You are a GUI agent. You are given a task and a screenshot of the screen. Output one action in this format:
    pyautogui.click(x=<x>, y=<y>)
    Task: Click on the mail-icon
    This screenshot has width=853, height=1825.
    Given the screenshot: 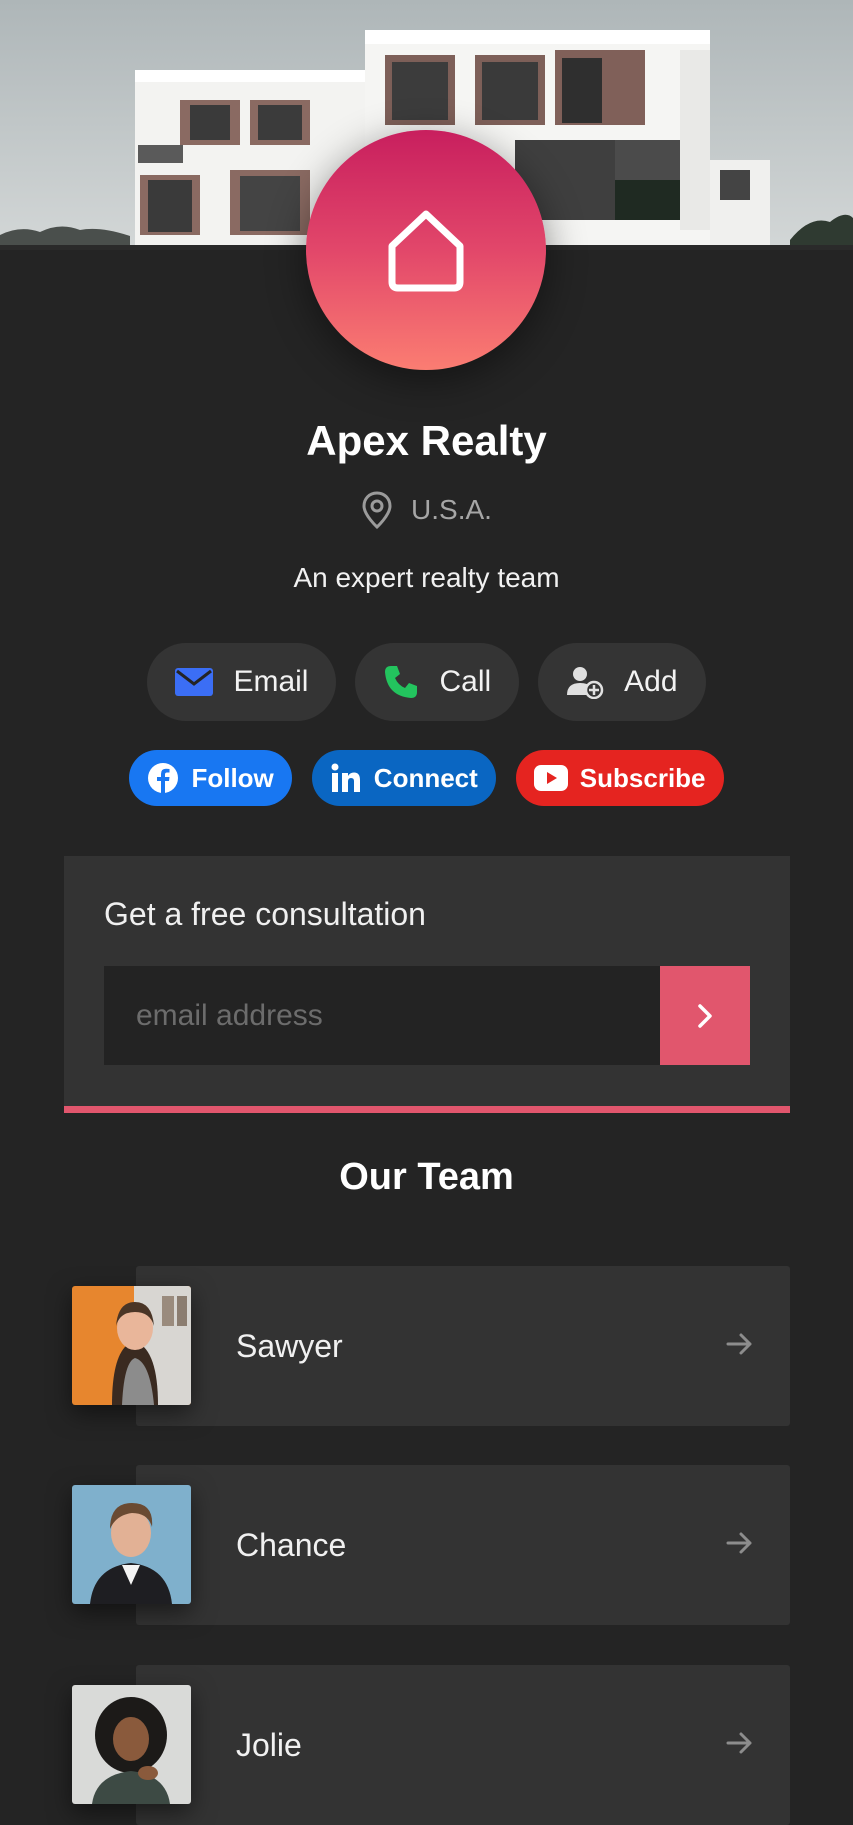 What is the action you would take?
    pyautogui.click(x=194, y=682)
    